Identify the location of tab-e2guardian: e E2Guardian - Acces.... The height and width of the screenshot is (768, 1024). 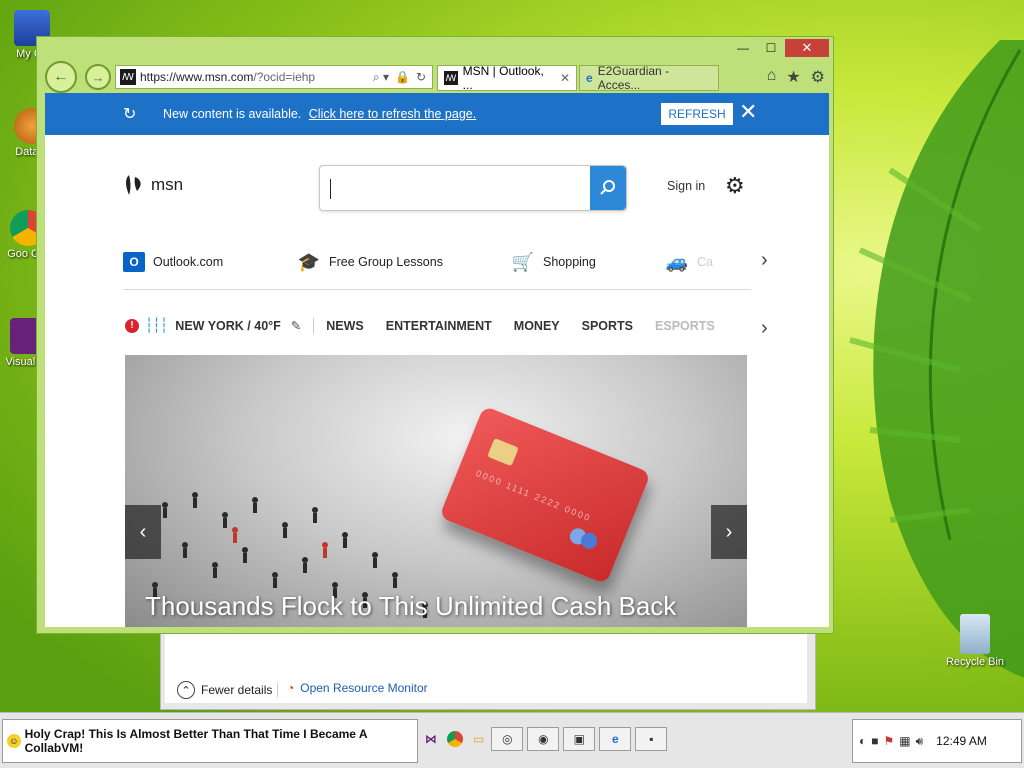
(649, 78).